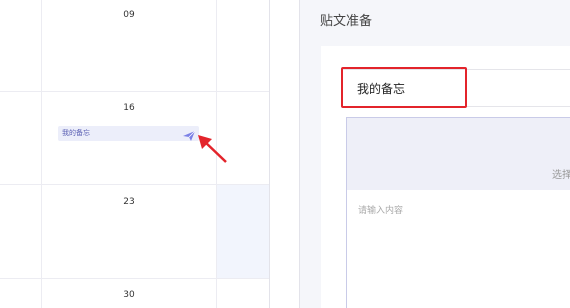  What do you see at coordinates (129, 295) in the screenshot?
I see `calendar-day-number: 30` at bounding box center [129, 295].